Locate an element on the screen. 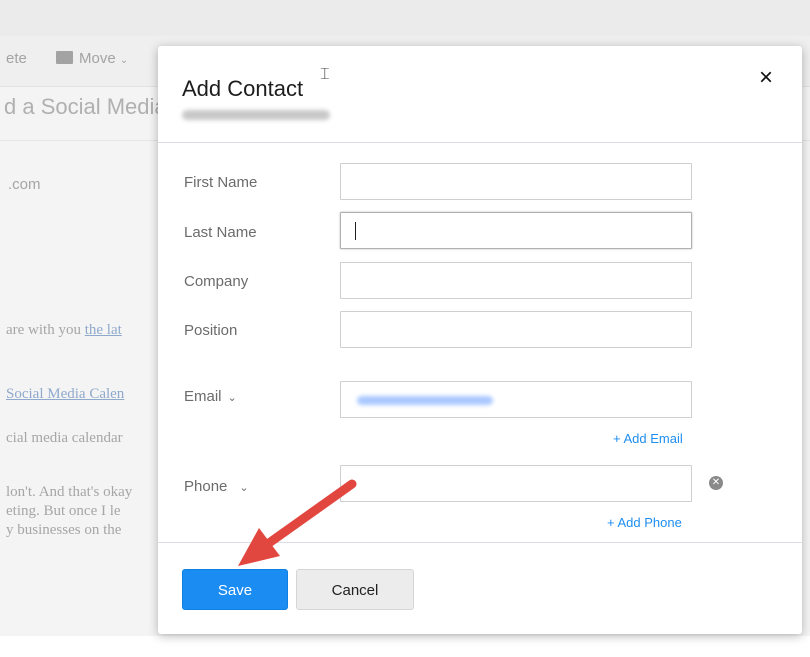 The width and height of the screenshot is (810, 657). company-input is located at coordinates (516, 280).